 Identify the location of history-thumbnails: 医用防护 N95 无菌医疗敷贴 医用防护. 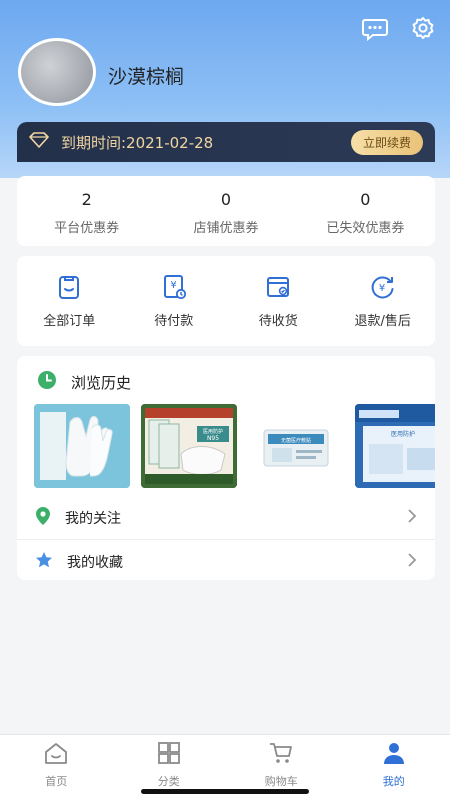
(234, 446).